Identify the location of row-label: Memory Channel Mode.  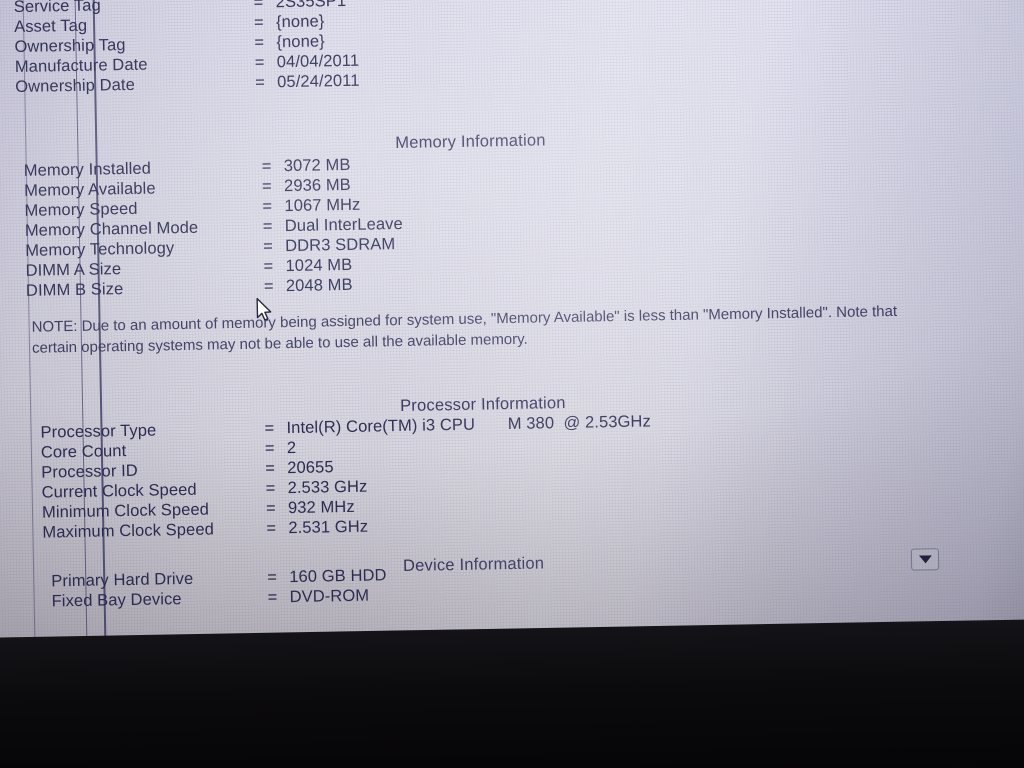
(111, 229).